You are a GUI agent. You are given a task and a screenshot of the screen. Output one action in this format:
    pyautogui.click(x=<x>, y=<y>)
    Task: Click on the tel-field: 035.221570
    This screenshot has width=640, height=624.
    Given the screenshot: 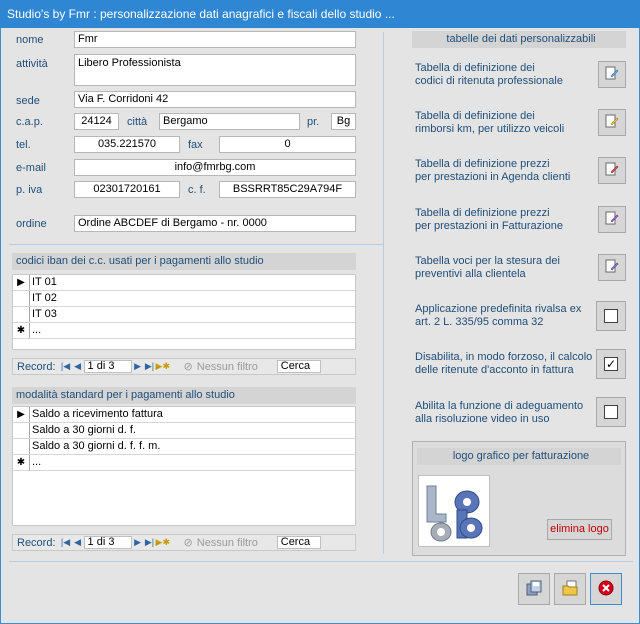 What is the action you would take?
    pyautogui.click(x=127, y=144)
    